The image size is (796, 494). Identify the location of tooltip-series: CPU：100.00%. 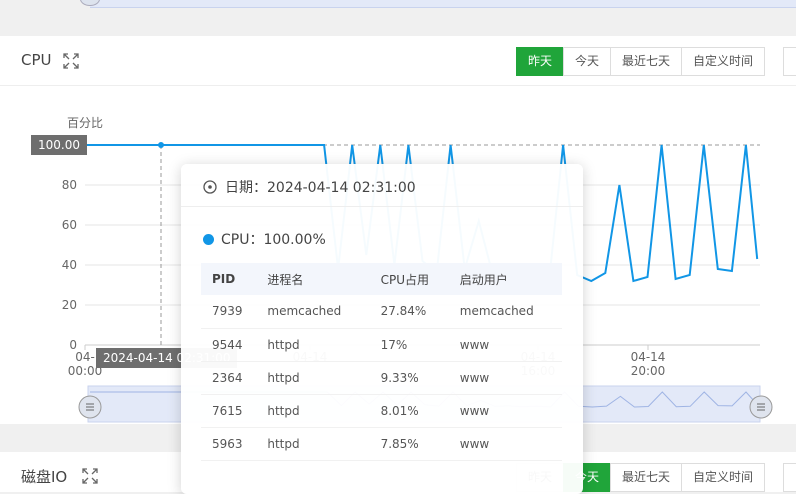
(264, 239).